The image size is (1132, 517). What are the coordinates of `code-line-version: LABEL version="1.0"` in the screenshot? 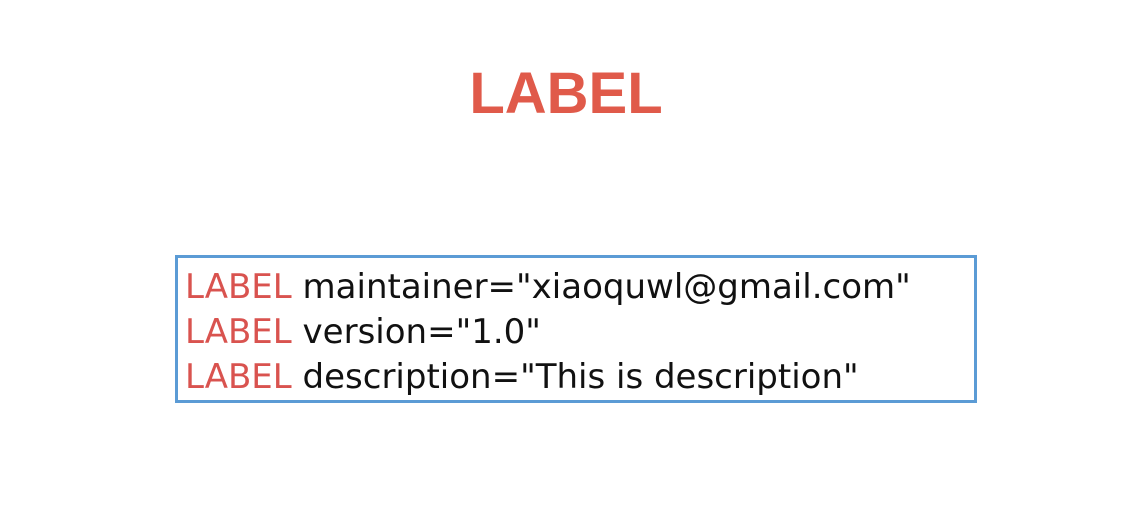 It's located at (579, 332).